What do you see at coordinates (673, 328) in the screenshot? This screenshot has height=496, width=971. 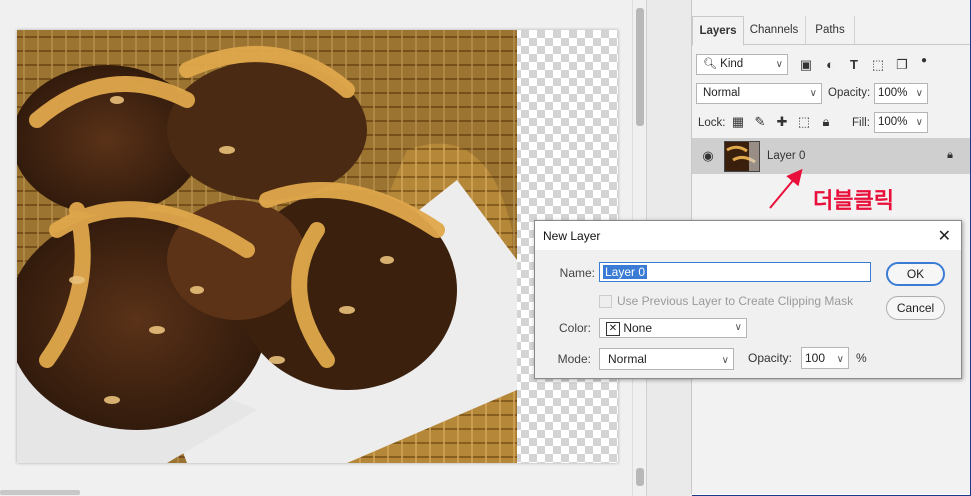 I see `color-select: ✕ None ∨` at bounding box center [673, 328].